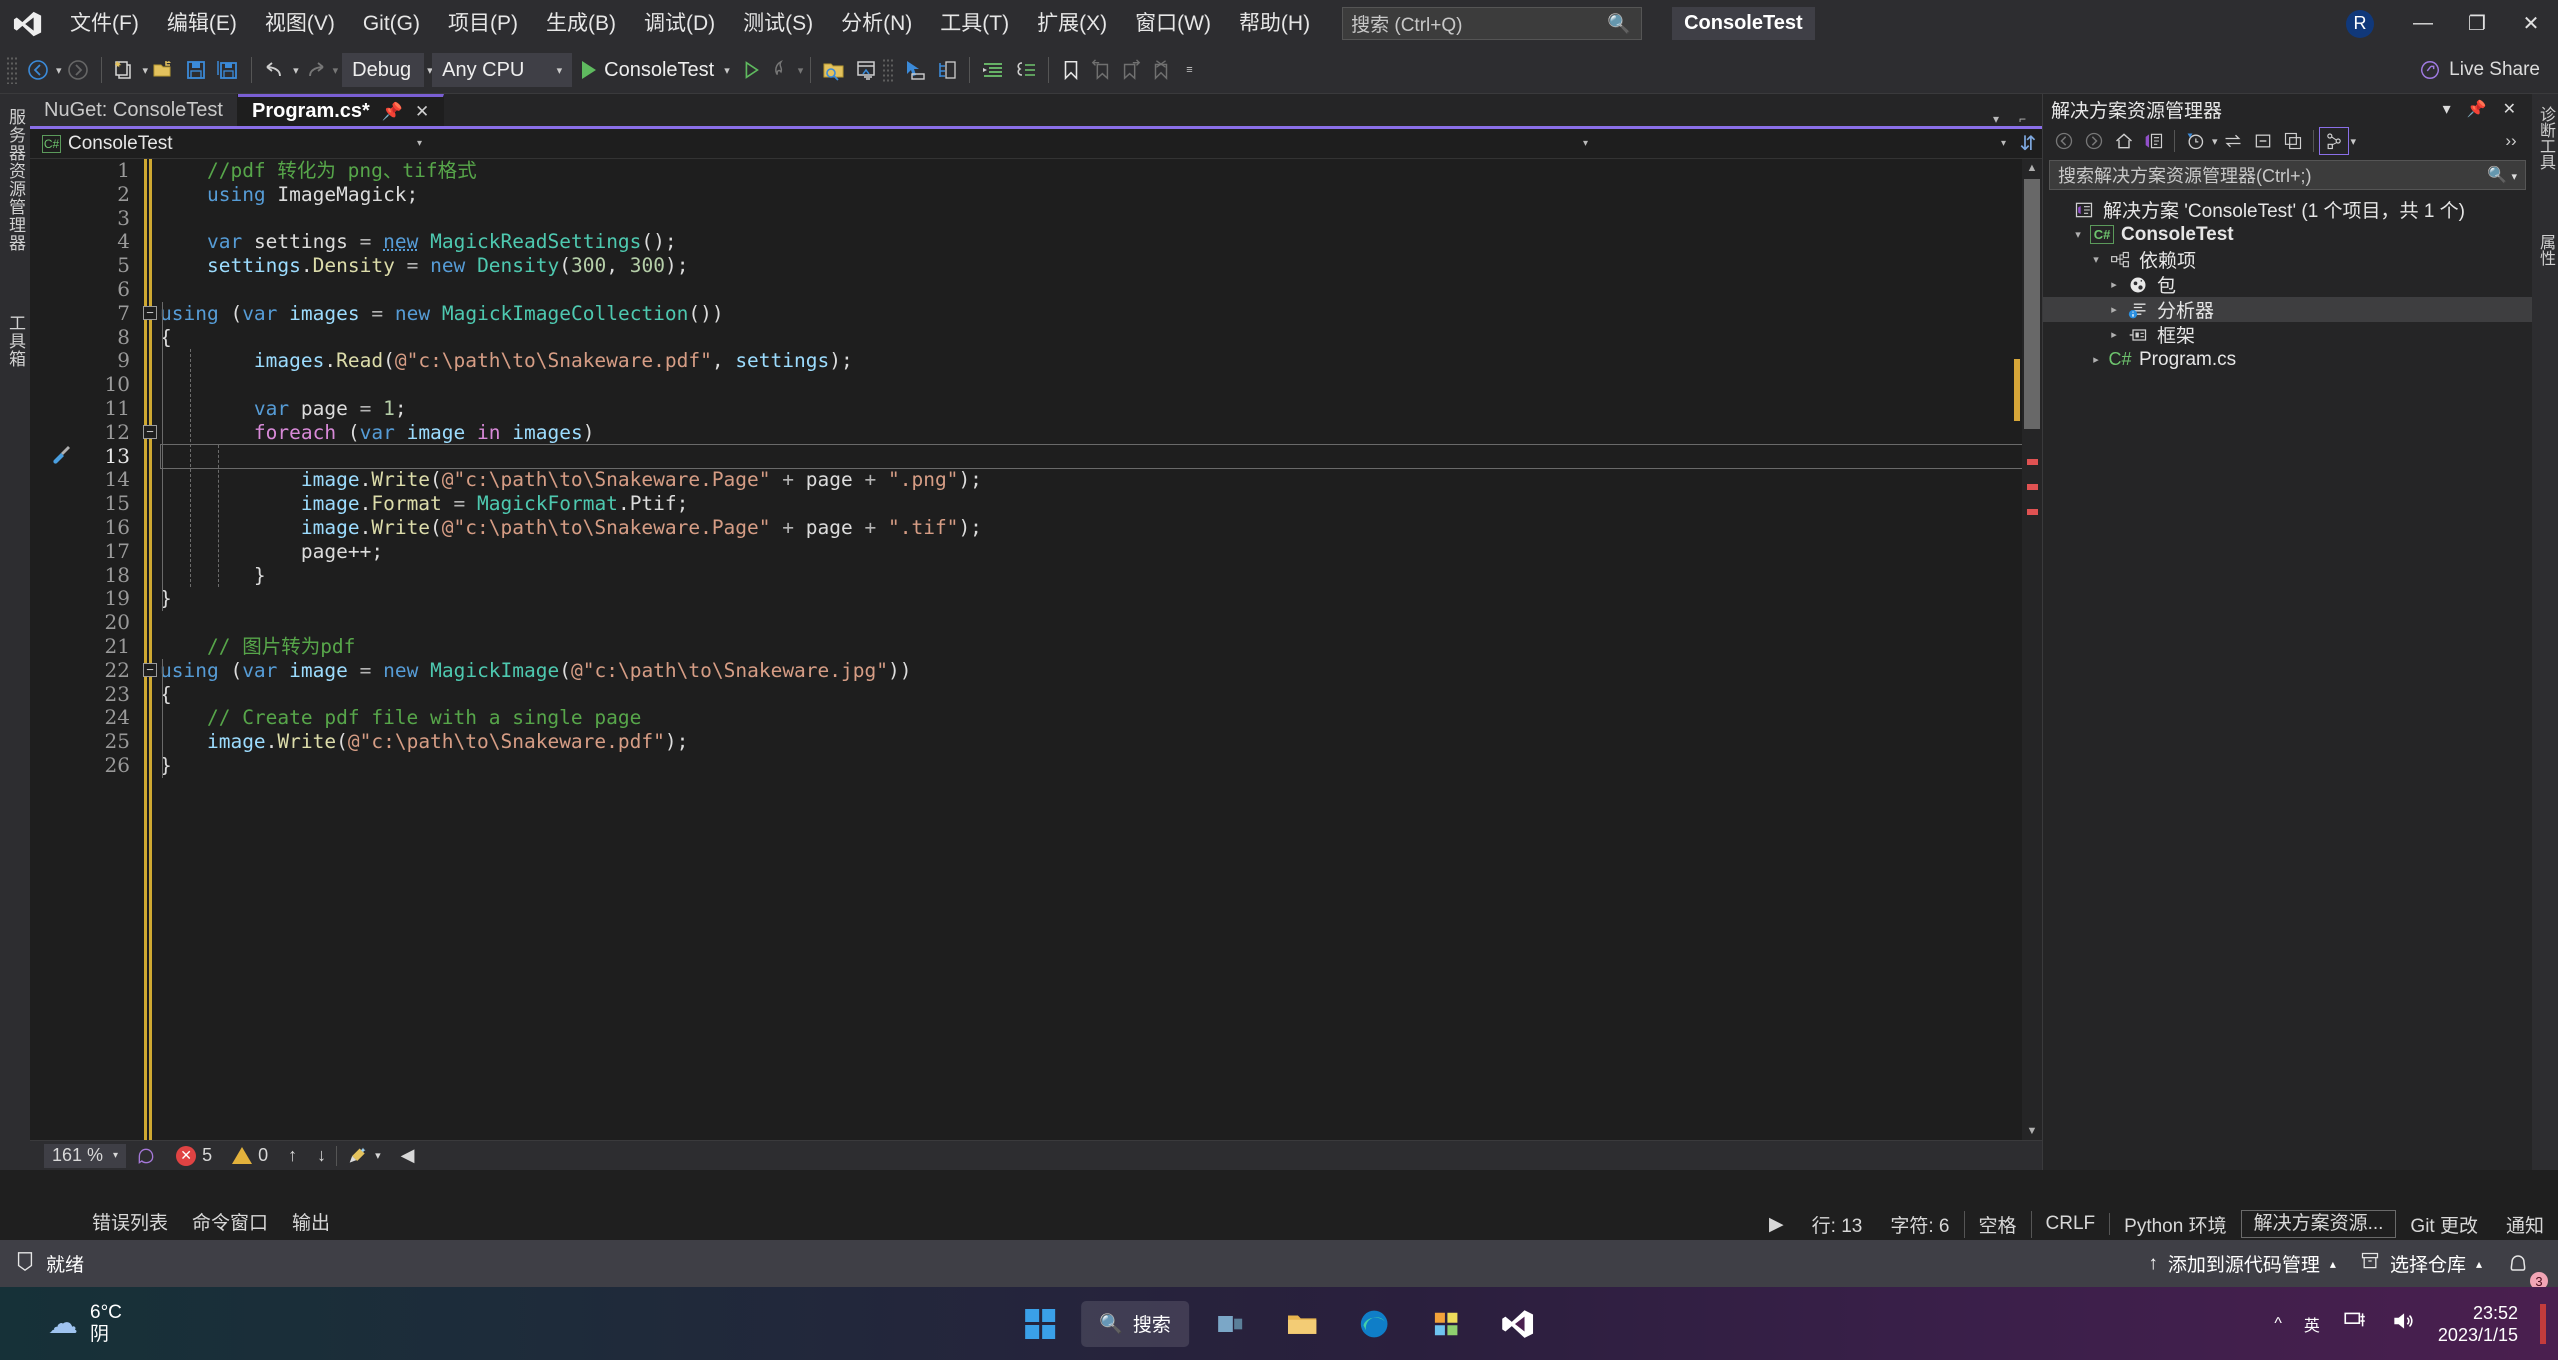  Describe the element at coordinates (2233, 141) in the screenshot. I see `sync-with-active-document-icon` at that location.